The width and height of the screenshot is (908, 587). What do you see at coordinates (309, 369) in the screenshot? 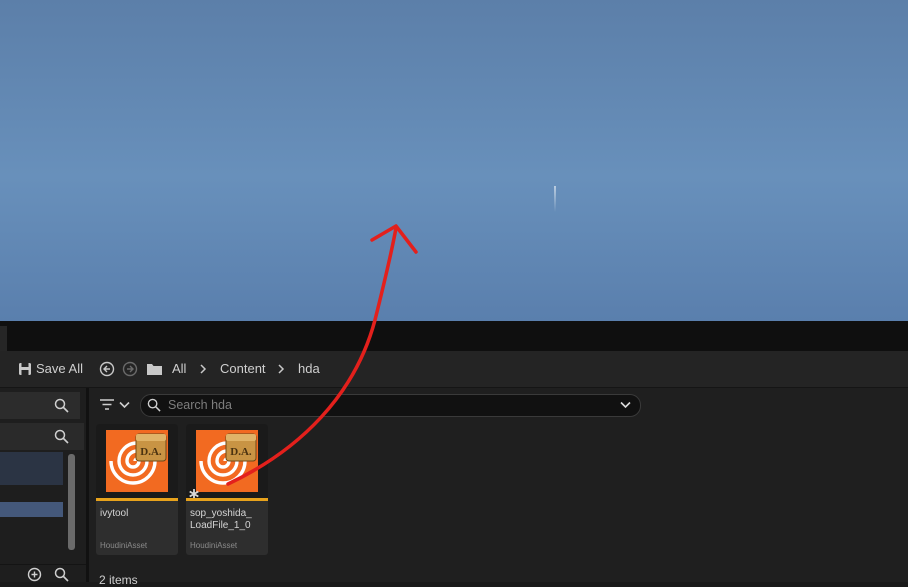
I see `breadcrumb-hda: hda` at bounding box center [309, 369].